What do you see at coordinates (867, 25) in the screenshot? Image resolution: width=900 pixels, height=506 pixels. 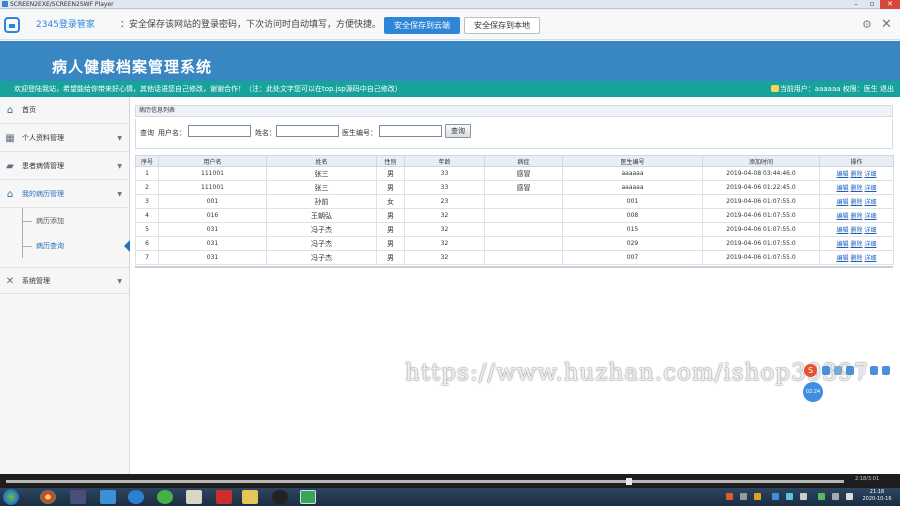 I see `gear-icon: ⚙` at bounding box center [867, 25].